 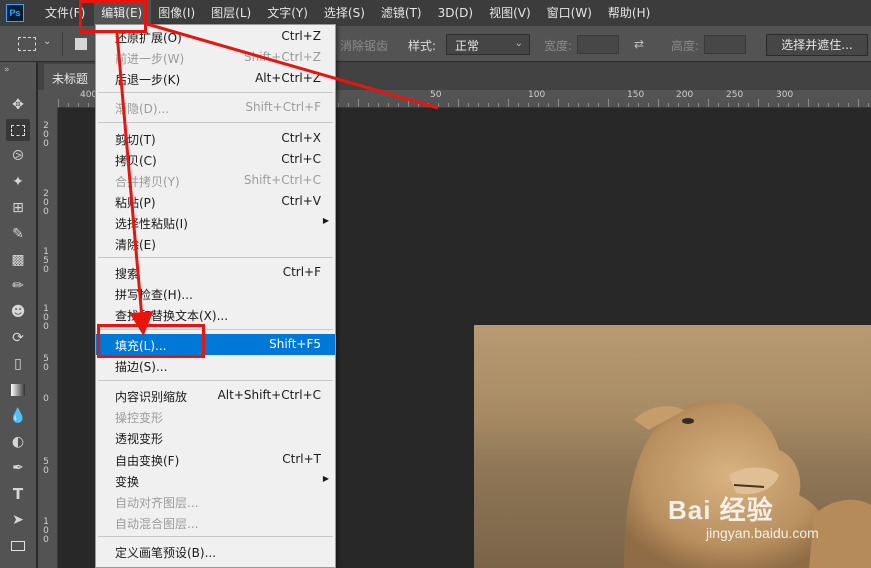 What do you see at coordinates (215, 272) in the screenshot?
I see `menu-item-search: 搜索 Ctrl+F` at bounding box center [215, 272].